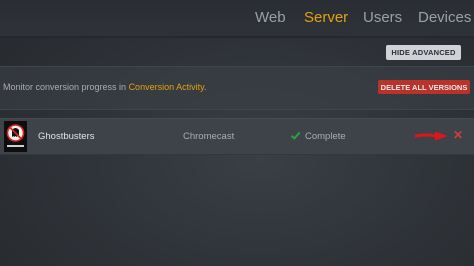  Describe the element at coordinates (295, 135) in the screenshot. I see `checkmark-icon` at that location.